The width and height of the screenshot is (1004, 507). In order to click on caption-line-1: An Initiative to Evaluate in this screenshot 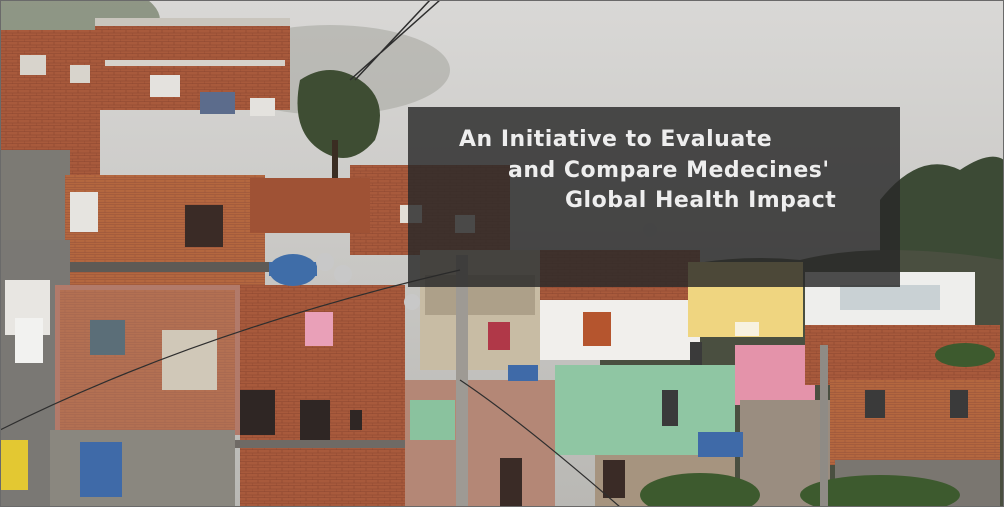, I will do `click(616, 139)`.